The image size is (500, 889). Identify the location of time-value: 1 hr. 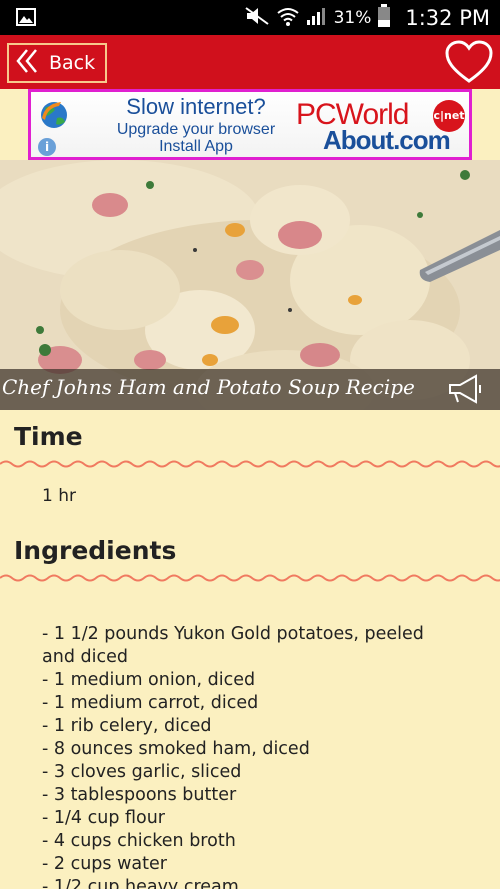
(59, 496).